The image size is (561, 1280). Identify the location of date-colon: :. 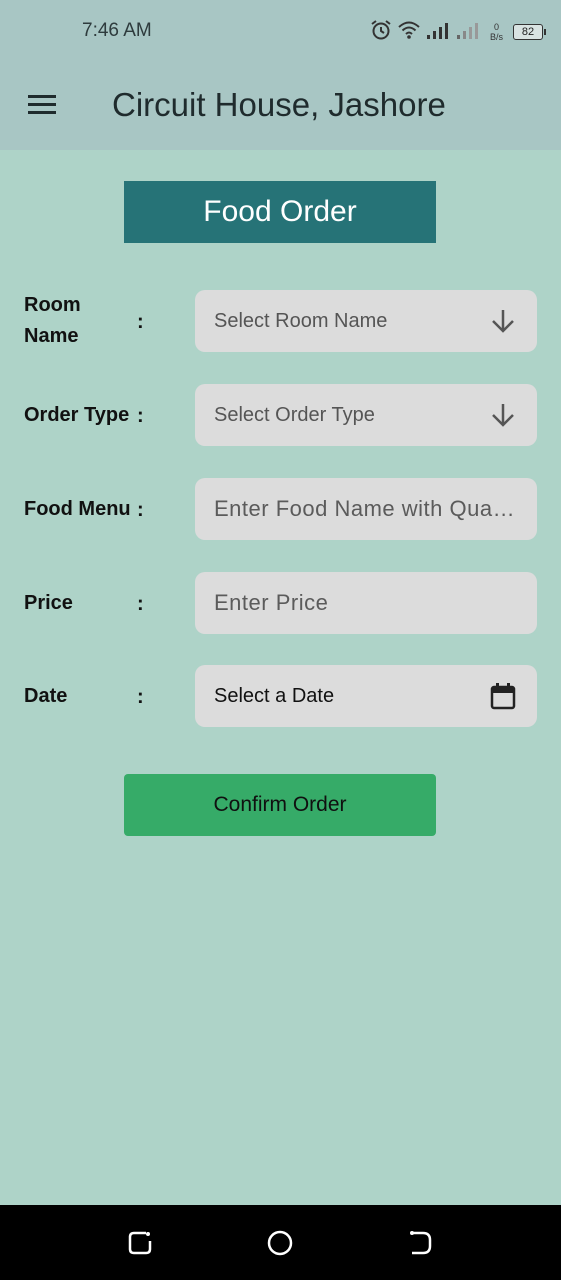
(140, 697).